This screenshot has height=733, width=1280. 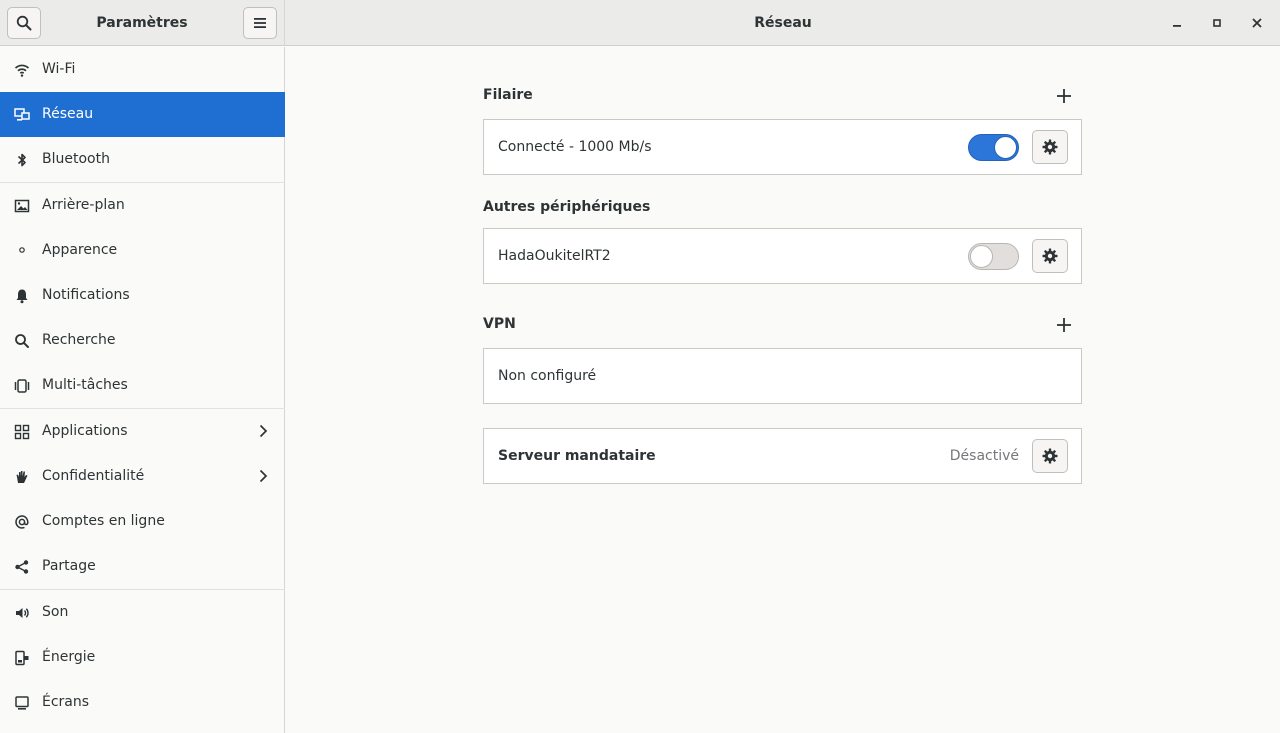 I want to click on at-icon, so click(x=21, y=521).